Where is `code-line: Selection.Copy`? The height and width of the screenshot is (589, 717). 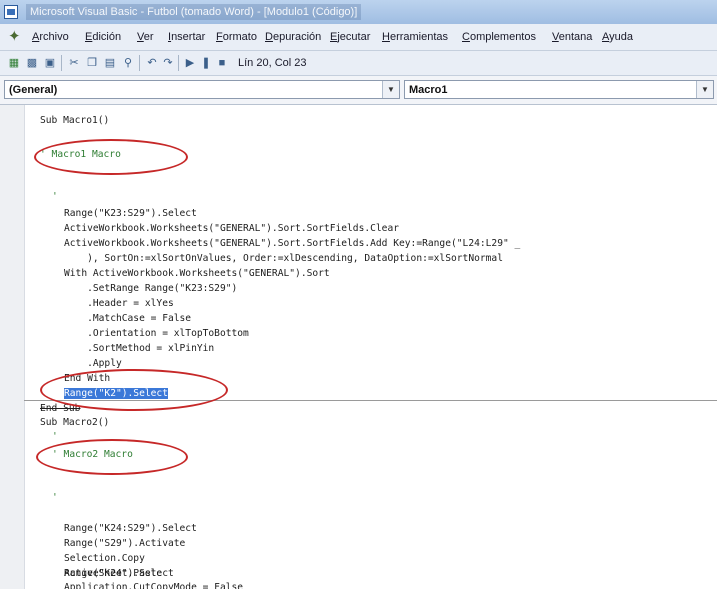 code-line: Selection.Copy is located at coordinates (104, 559).